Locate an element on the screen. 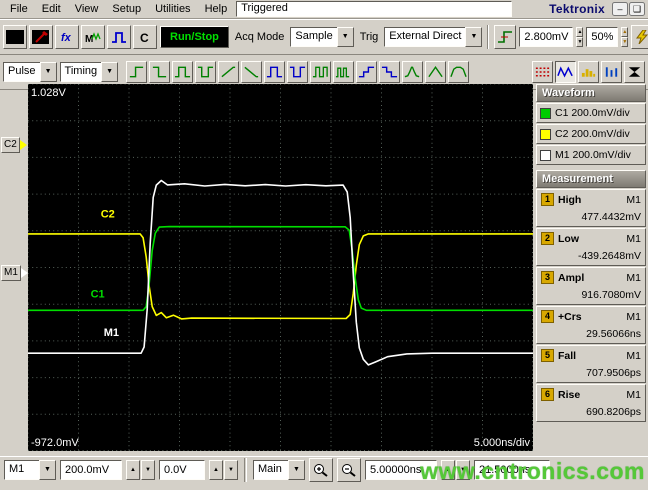  step-down-blue-icon is located at coordinates (390, 72).